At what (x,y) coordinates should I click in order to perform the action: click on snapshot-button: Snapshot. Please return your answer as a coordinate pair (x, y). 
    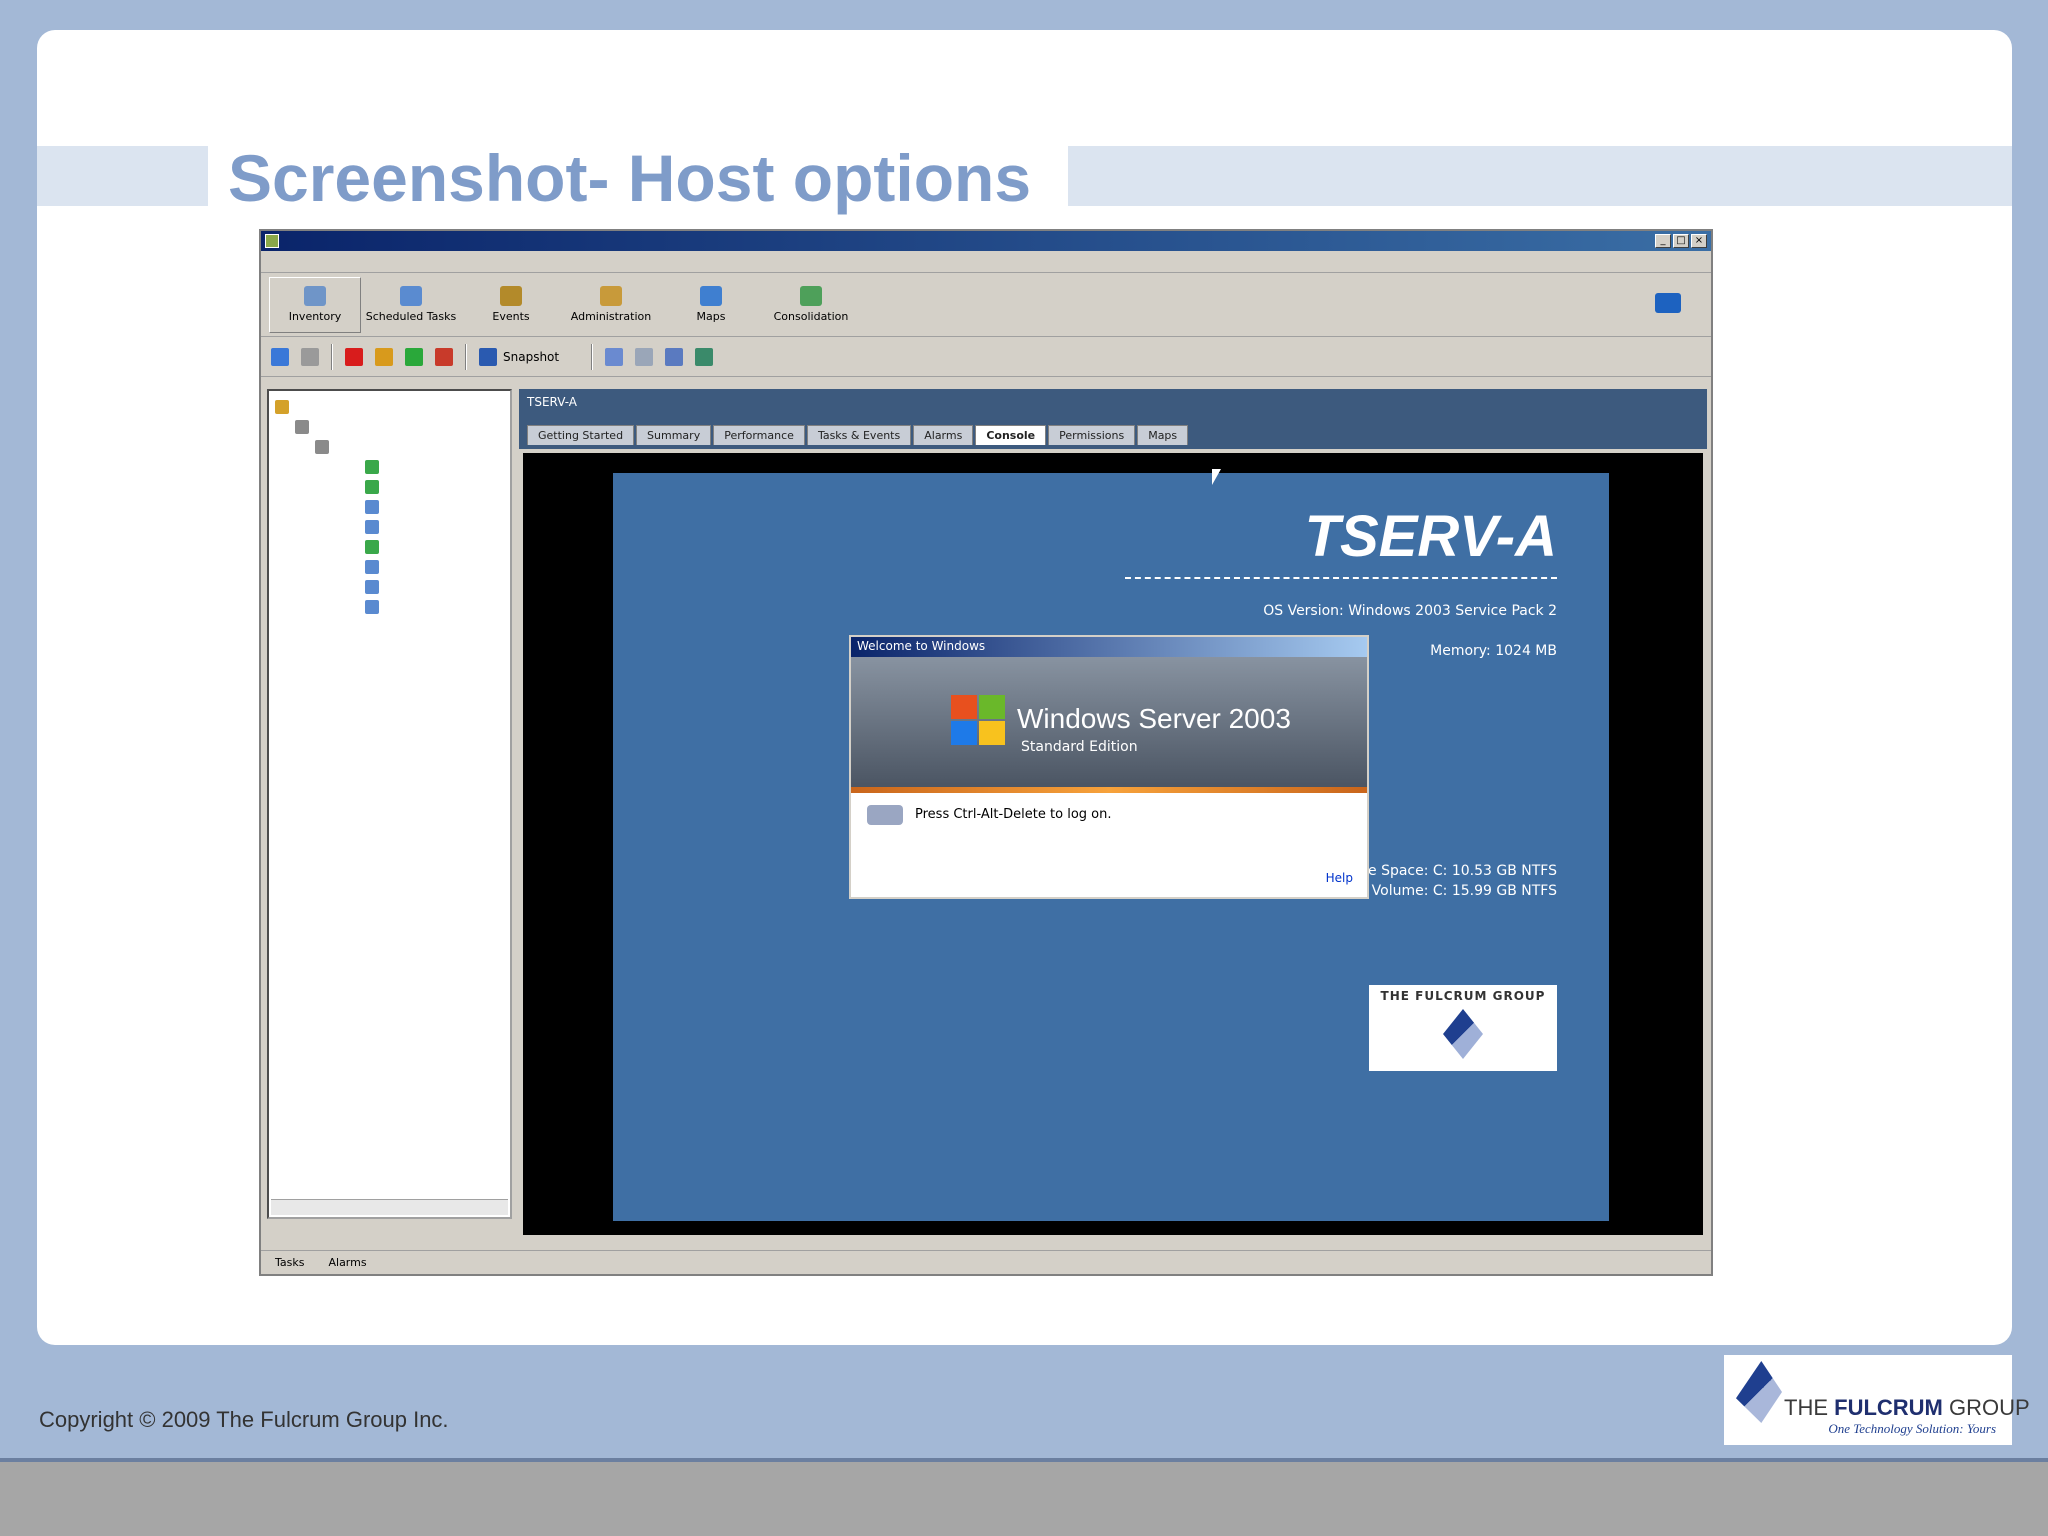
    Looking at the image, I should click on (529, 356).